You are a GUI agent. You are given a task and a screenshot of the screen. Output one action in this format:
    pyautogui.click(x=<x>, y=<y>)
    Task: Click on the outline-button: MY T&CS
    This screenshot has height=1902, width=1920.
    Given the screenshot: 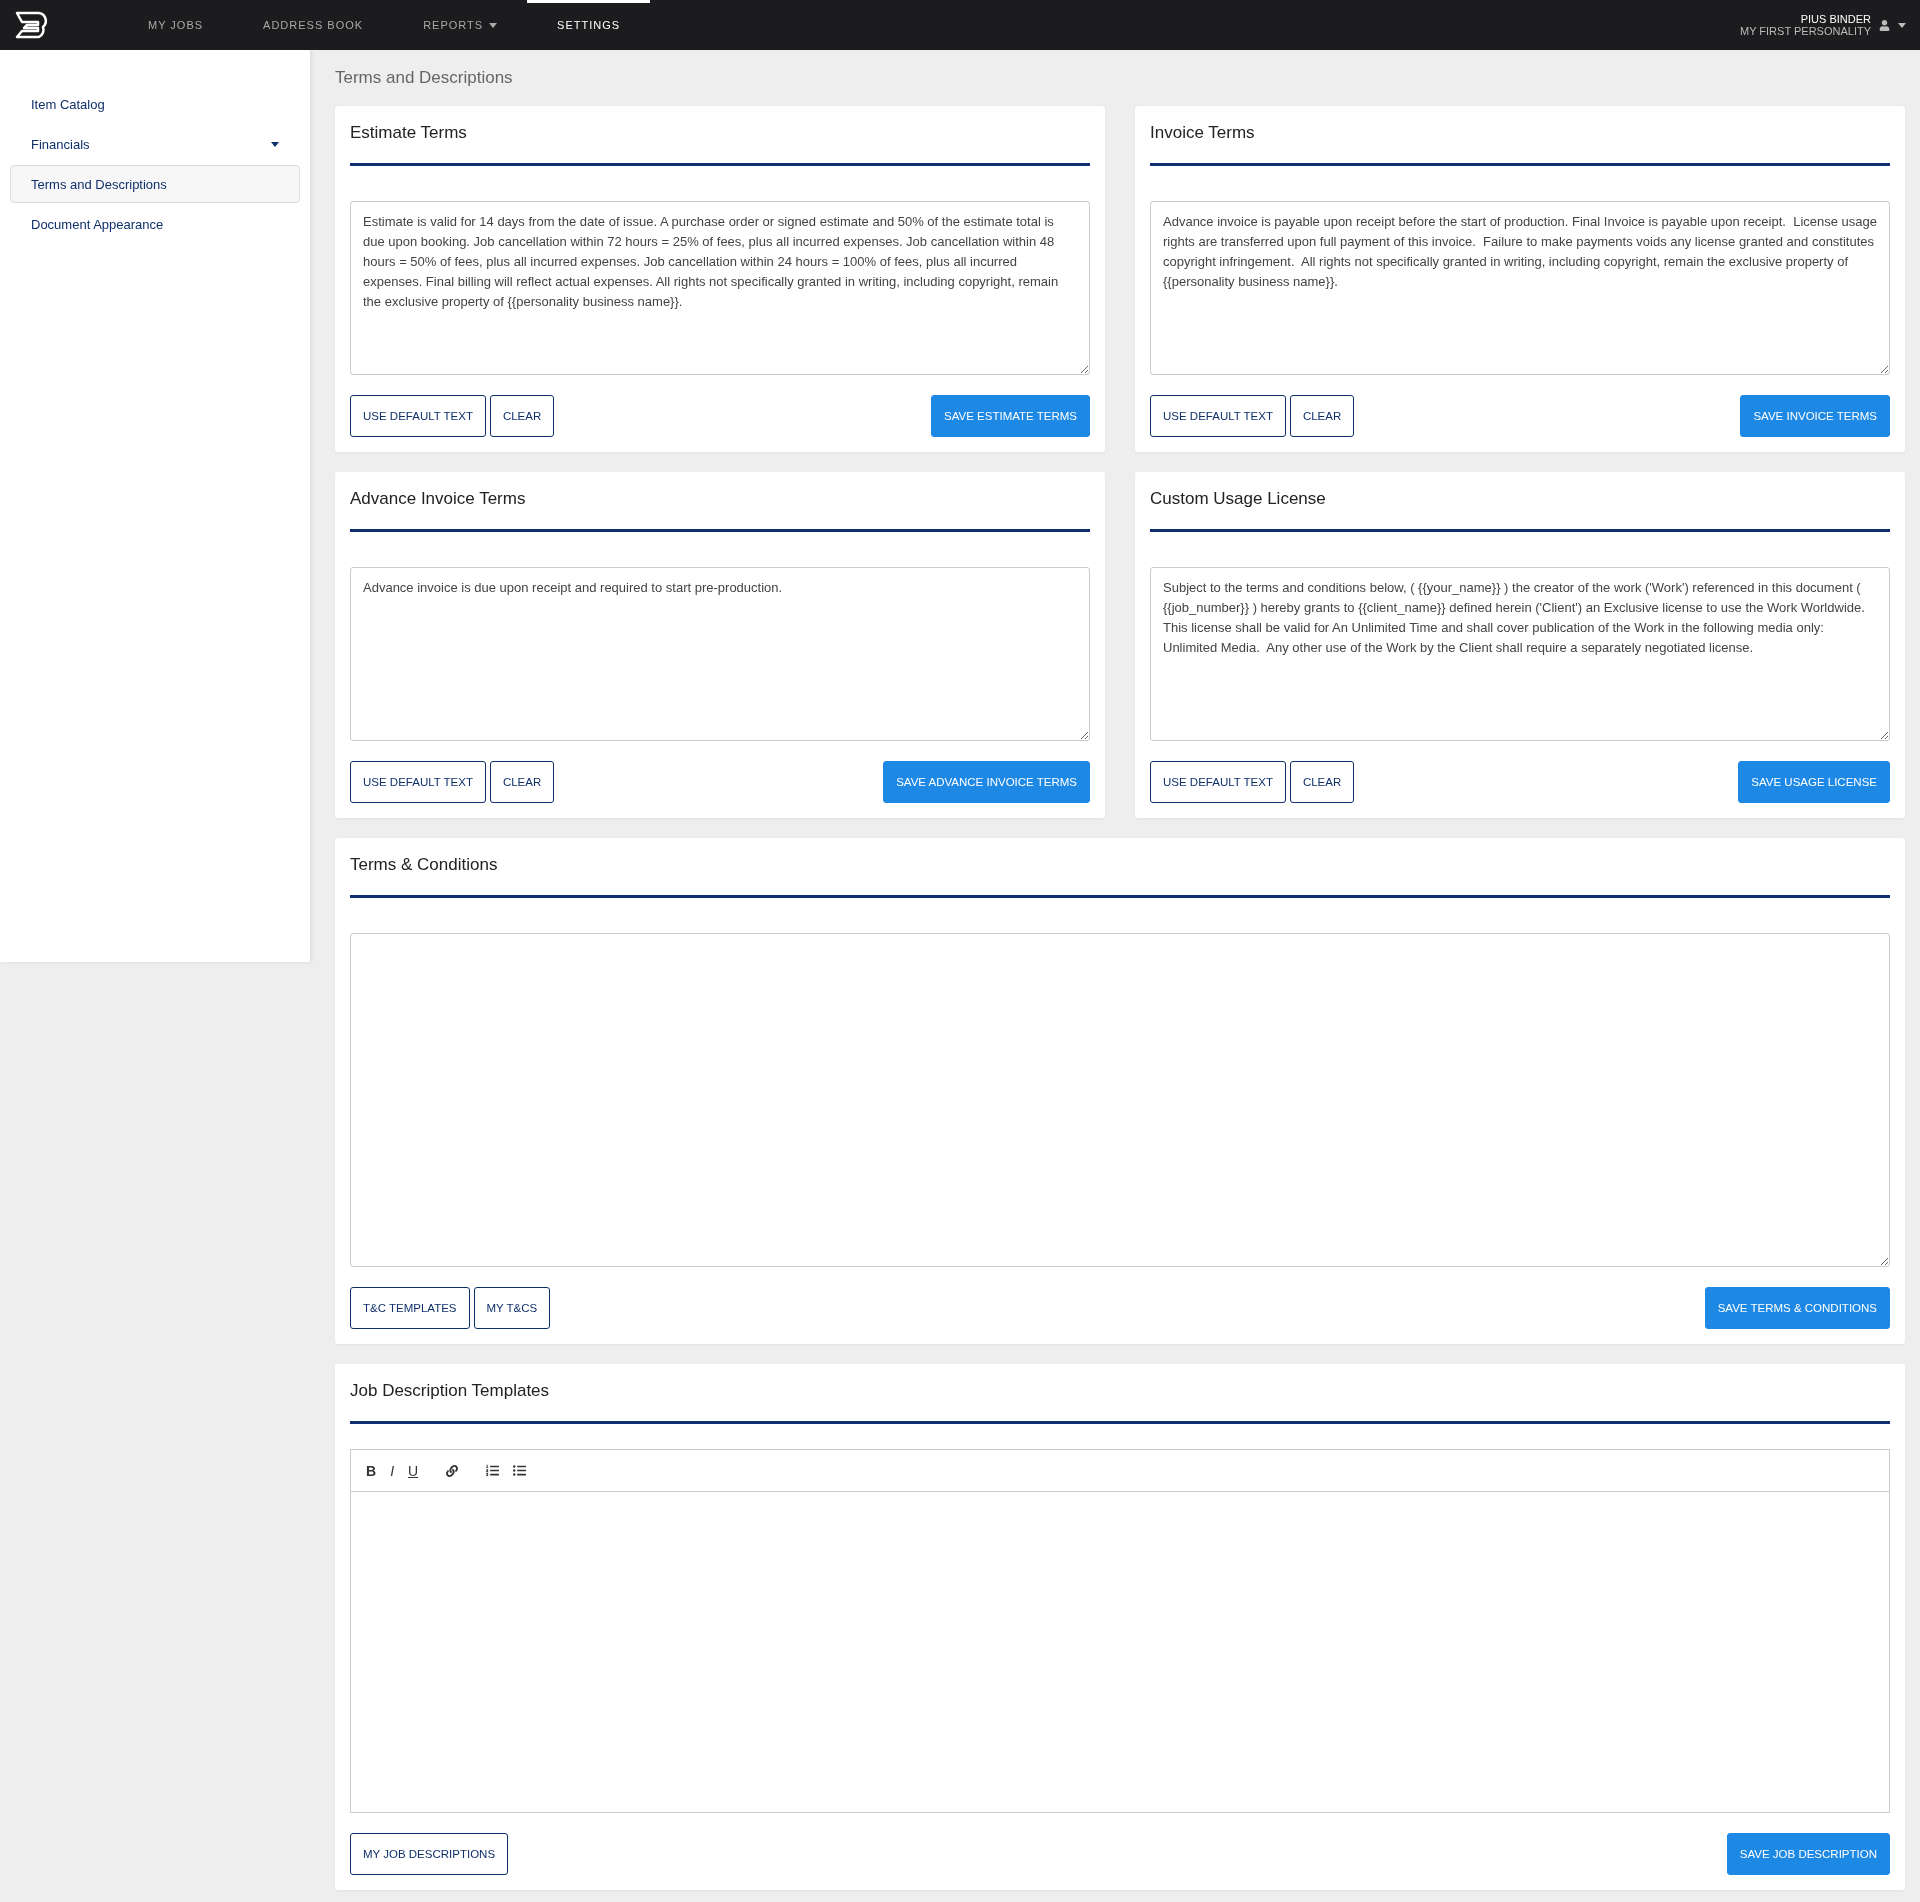 What is the action you would take?
    pyautogui.click(x=512, y=1308)
    